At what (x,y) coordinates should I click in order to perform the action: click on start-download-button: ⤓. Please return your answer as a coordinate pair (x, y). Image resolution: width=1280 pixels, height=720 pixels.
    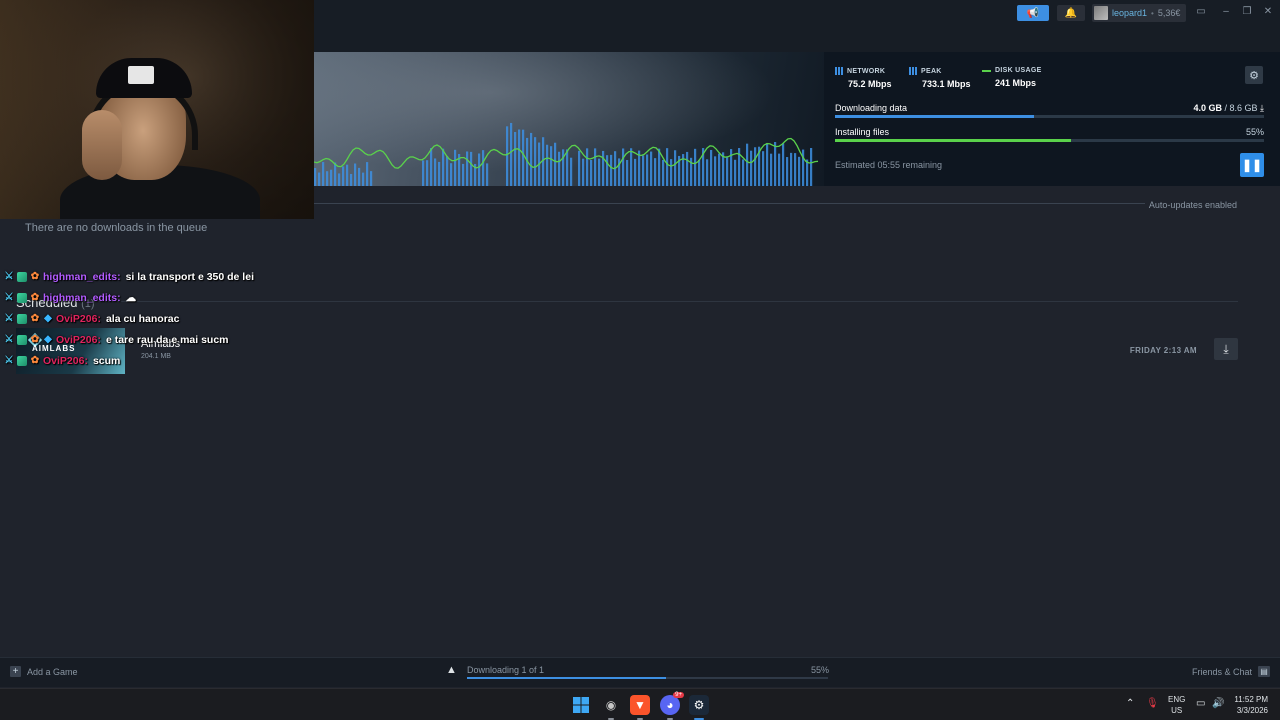
    Looking at the image, I should click on (1226, 349).